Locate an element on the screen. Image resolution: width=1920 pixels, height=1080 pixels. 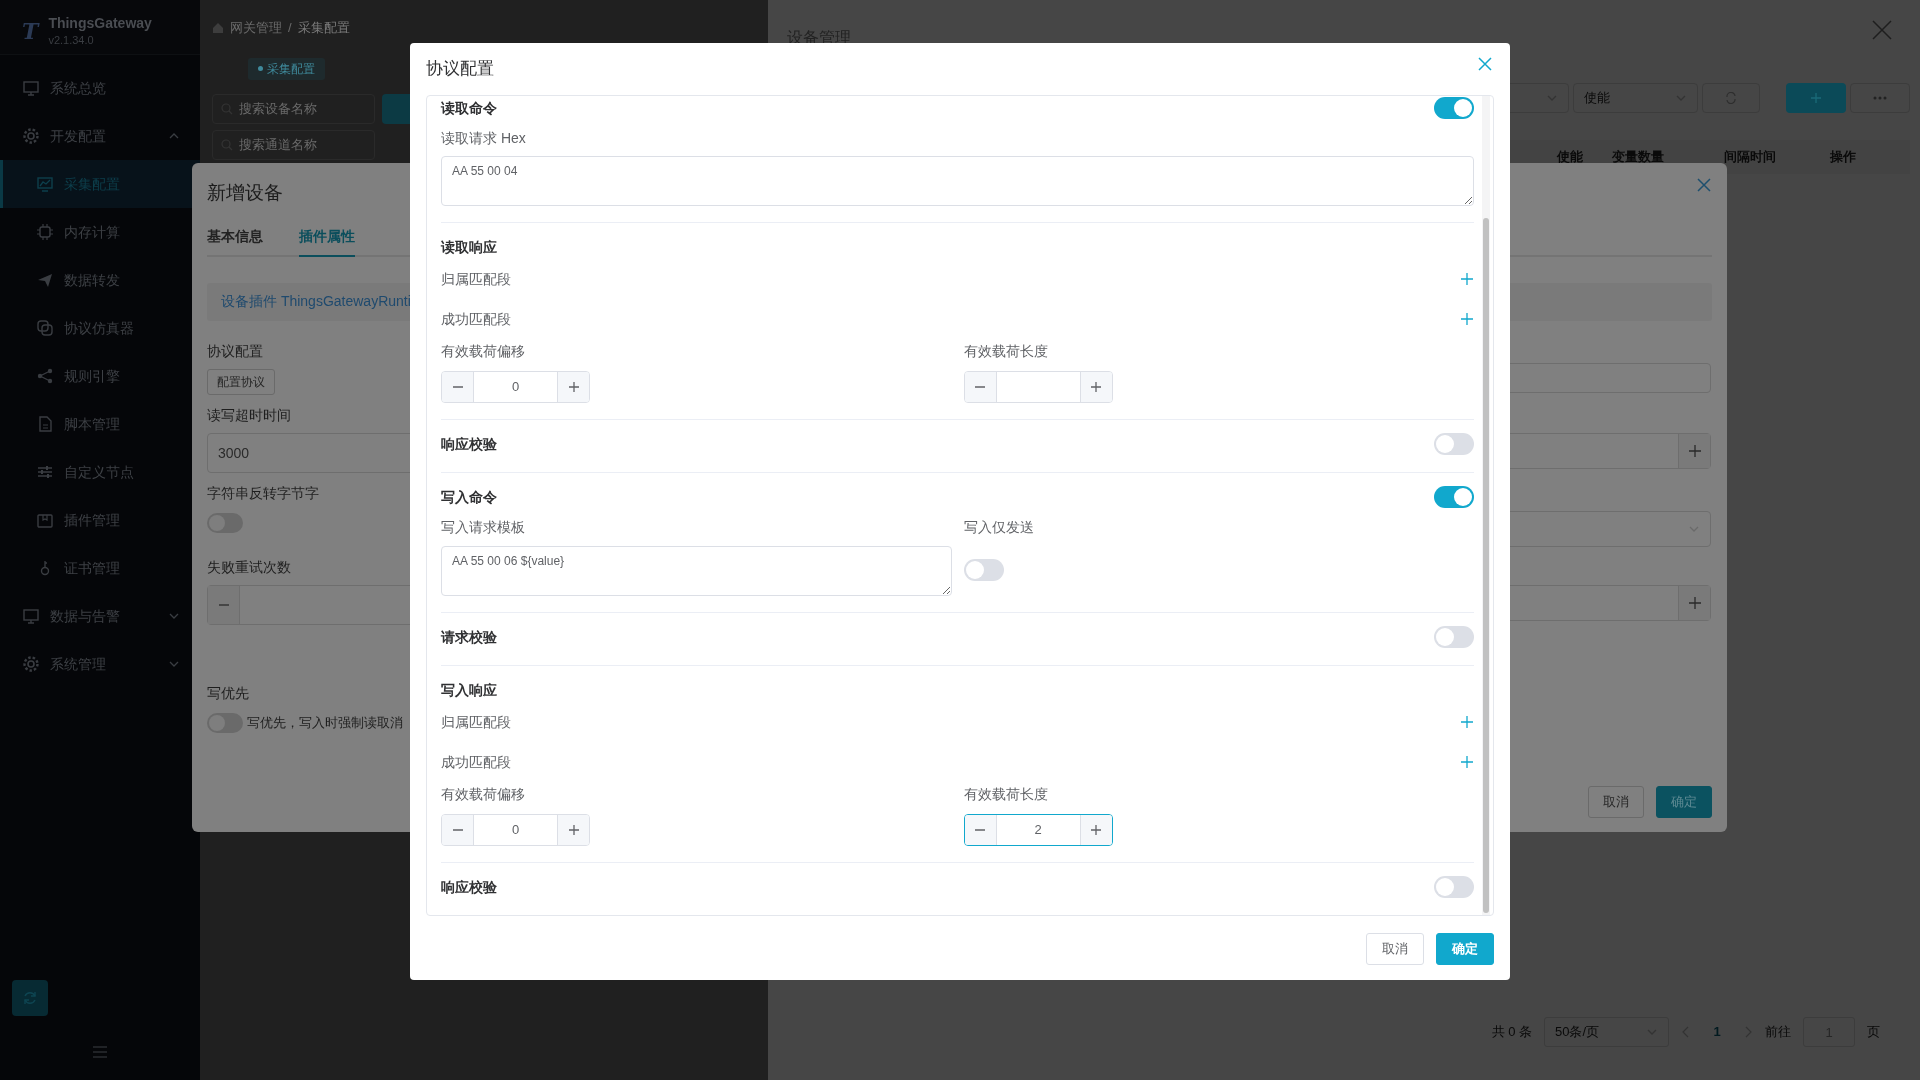
section-heading: 写入响应 is located at coordinates (469, 690).